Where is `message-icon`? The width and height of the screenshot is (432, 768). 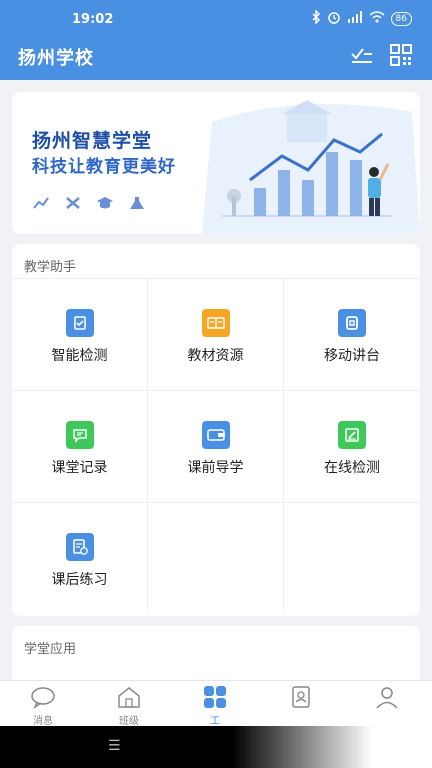
message-icon is located at coordinates (43, 698).